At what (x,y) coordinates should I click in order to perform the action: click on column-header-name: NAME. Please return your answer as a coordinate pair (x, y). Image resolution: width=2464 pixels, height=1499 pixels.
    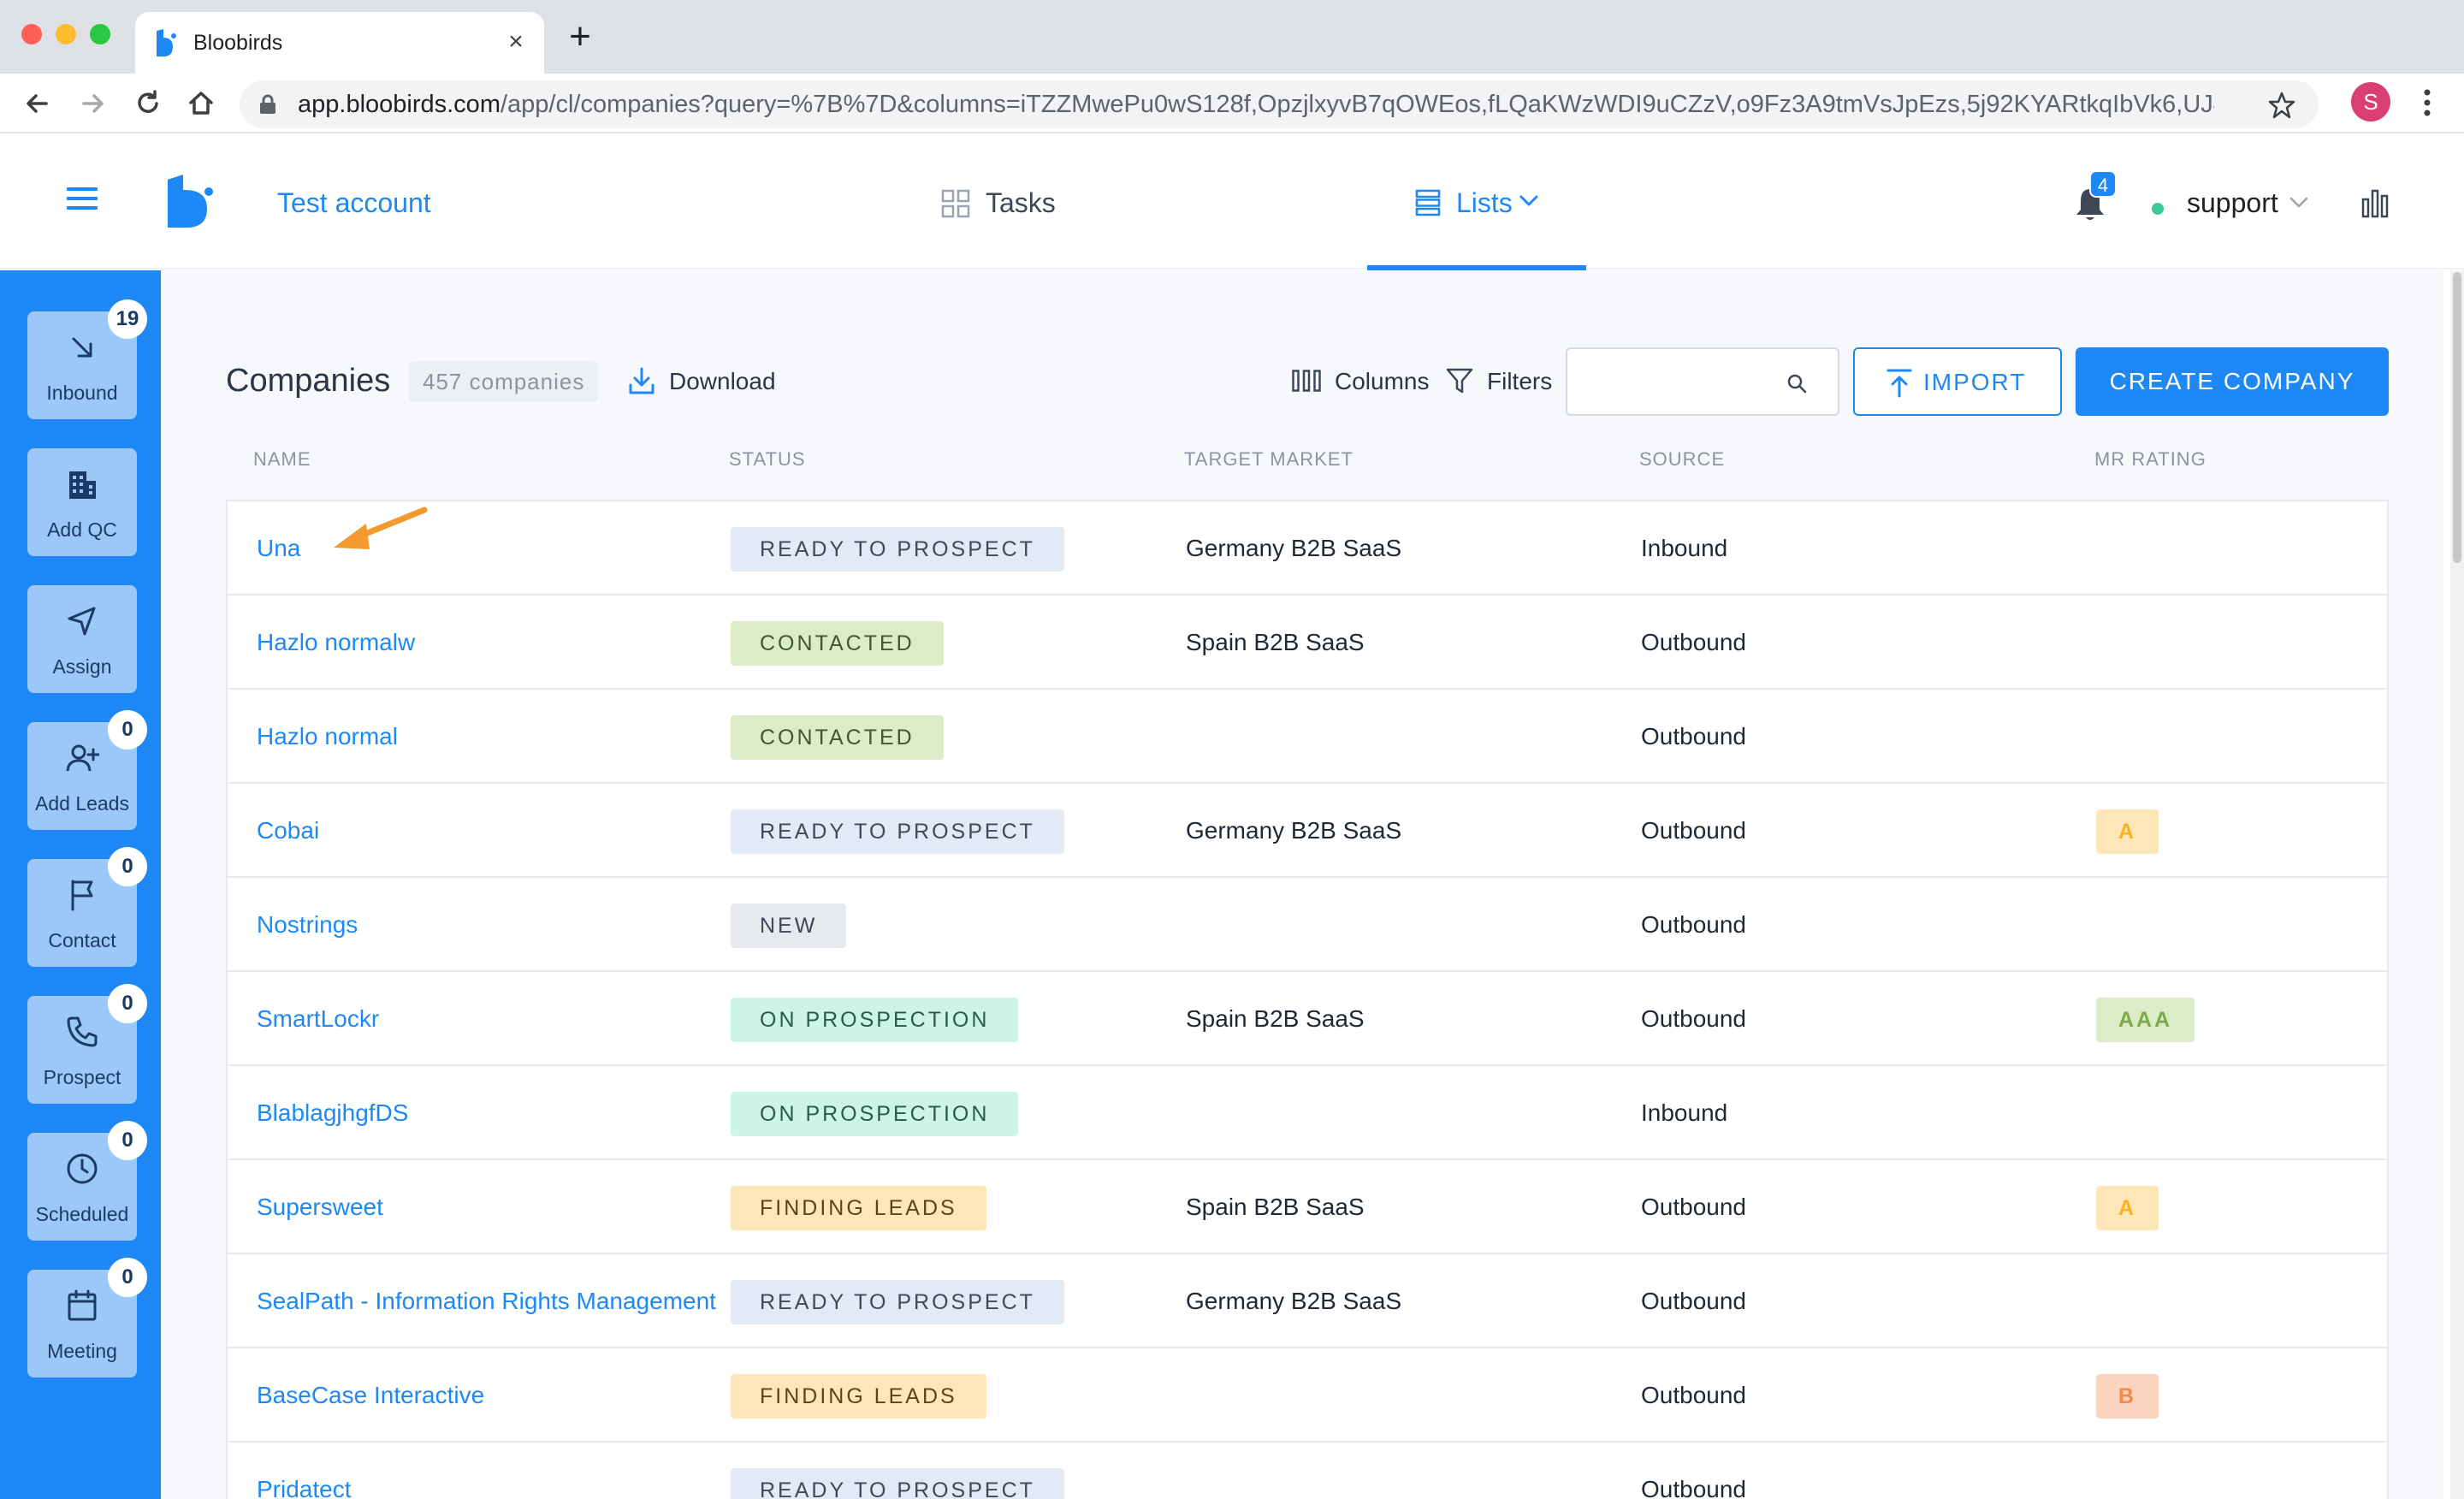
    Looking at the image, I should click on (282, 460).